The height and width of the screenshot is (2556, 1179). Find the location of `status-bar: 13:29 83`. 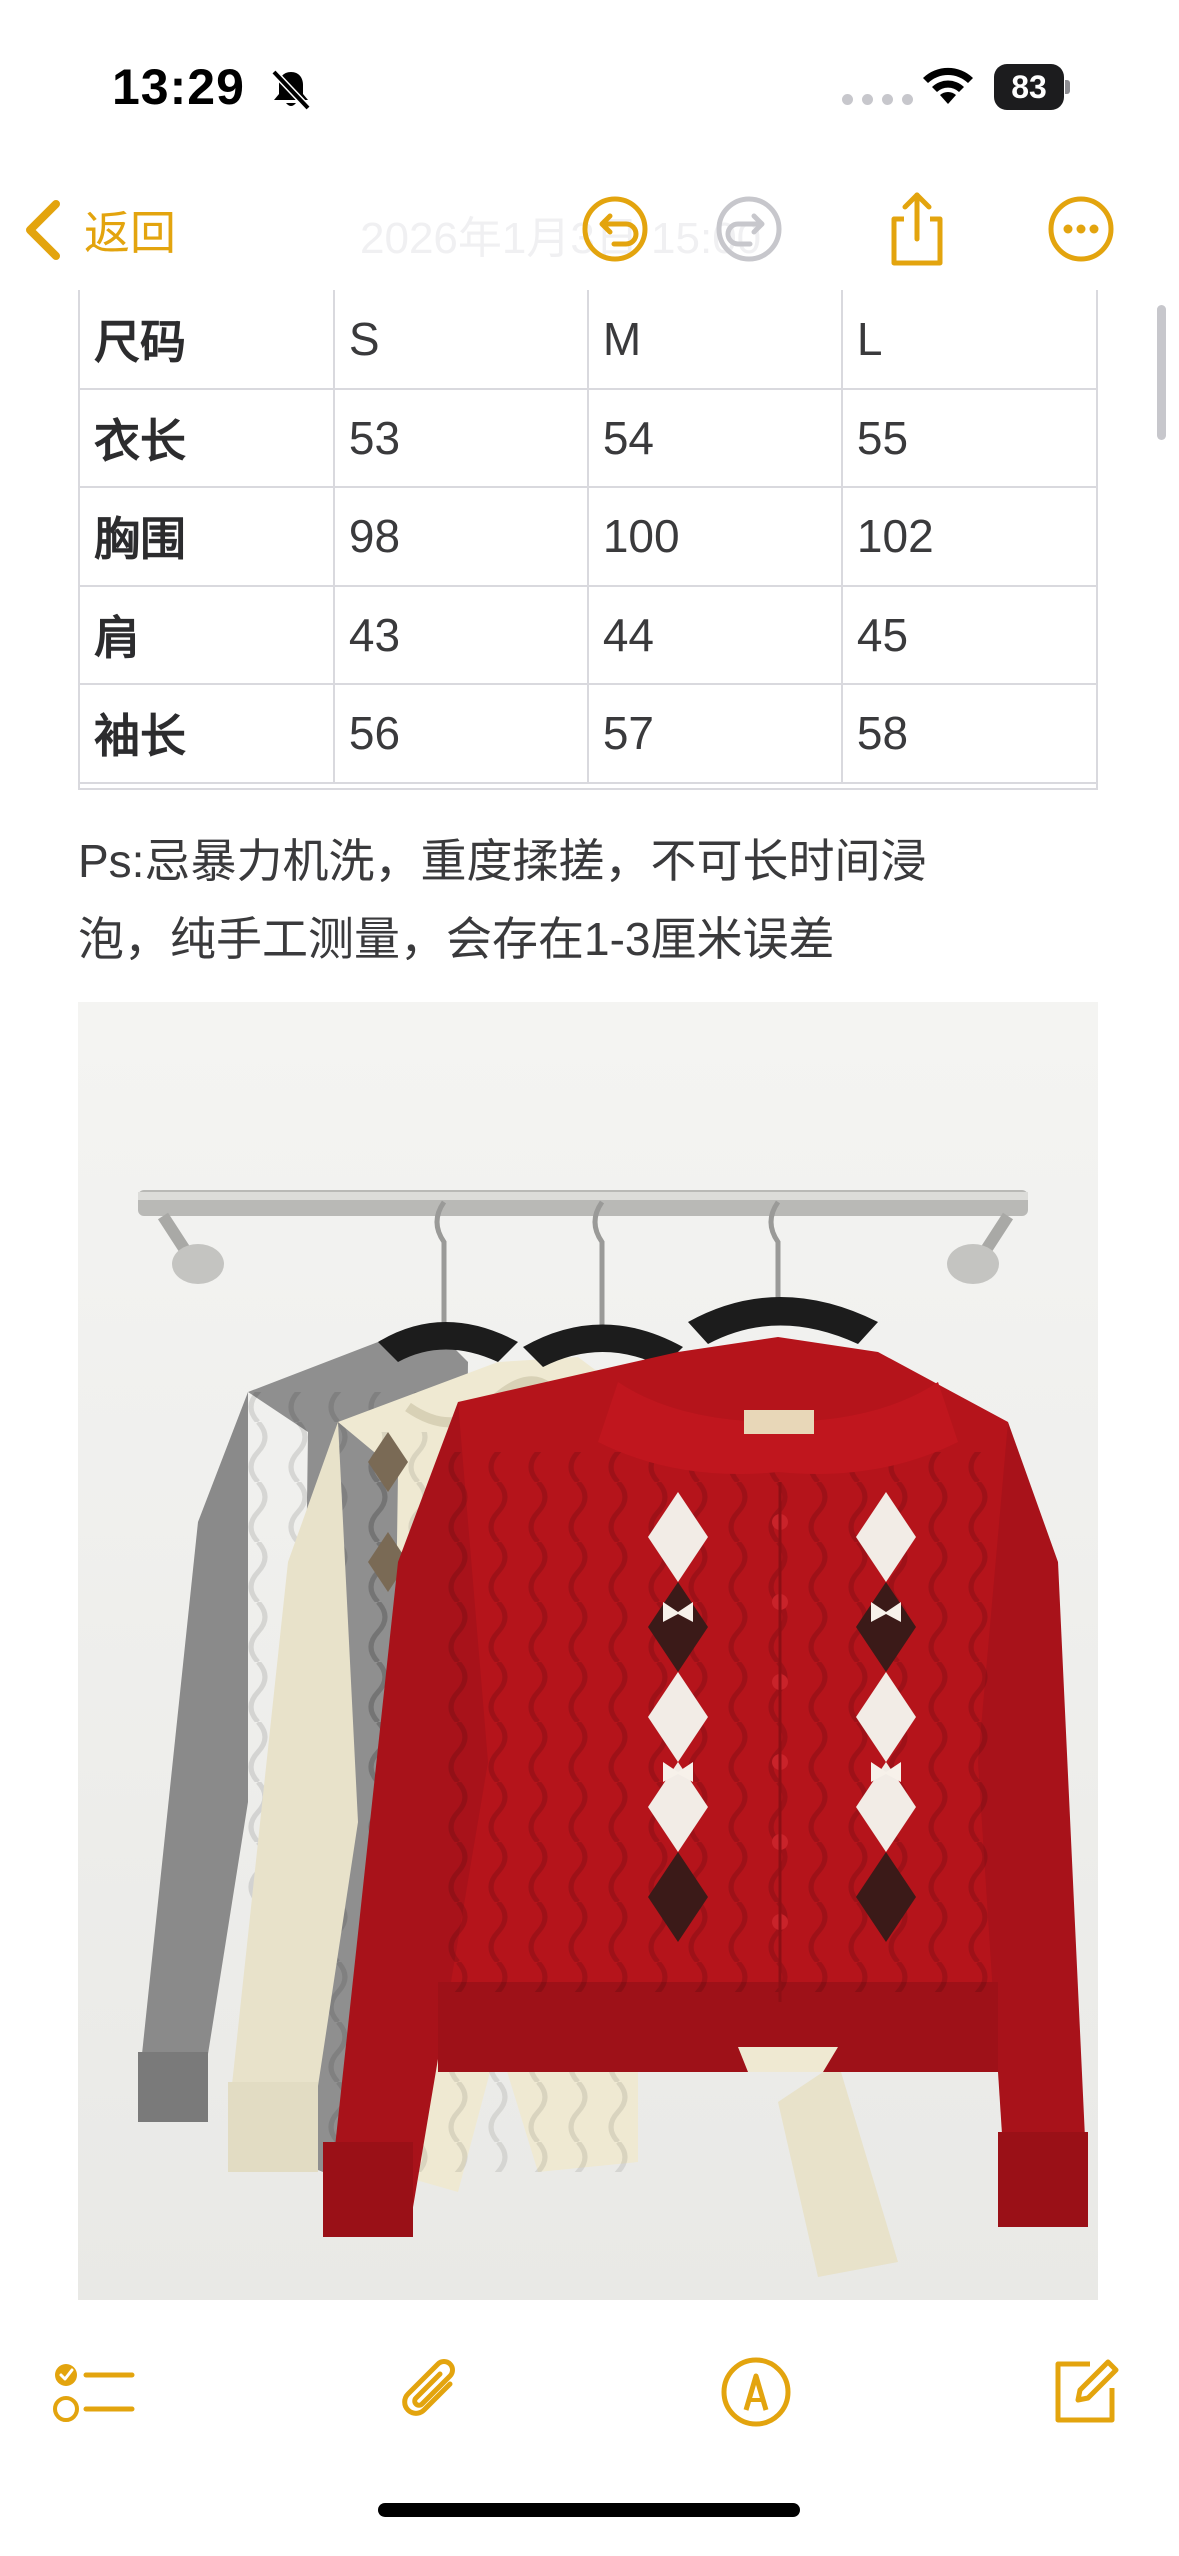

status-bar: 13:29 83 is located at coordinates (589, 85).